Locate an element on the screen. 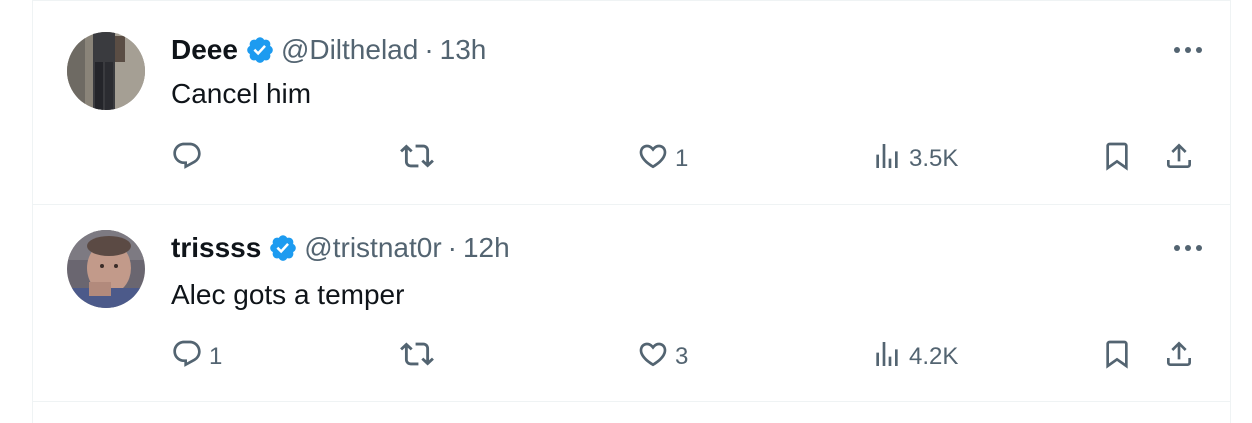 This screenshot has height=423, width=1252. tweet-header: Deee @Dilthelad · 13h is located at coordinates (328, 50).